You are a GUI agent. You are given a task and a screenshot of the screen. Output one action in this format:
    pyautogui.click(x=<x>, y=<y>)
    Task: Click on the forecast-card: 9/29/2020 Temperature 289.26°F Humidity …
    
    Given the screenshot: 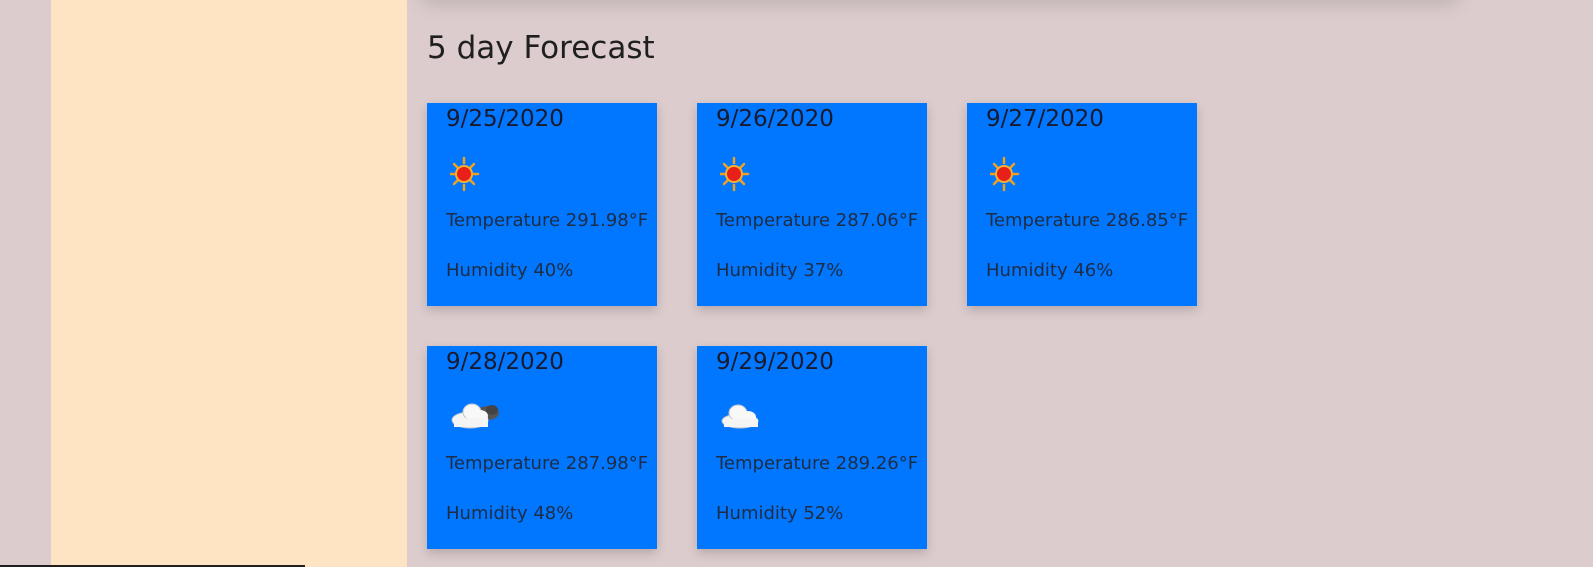 What is the action you would take?
    pyautogui.click(x=812, y=447)
    